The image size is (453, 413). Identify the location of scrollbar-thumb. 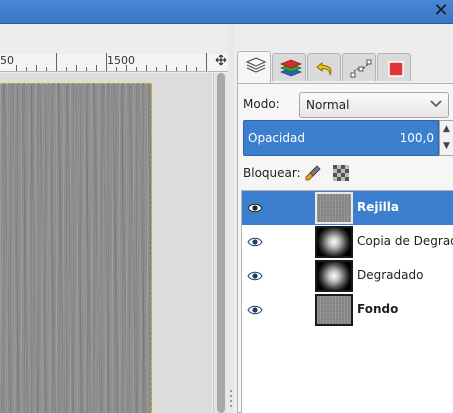
(221, 243).